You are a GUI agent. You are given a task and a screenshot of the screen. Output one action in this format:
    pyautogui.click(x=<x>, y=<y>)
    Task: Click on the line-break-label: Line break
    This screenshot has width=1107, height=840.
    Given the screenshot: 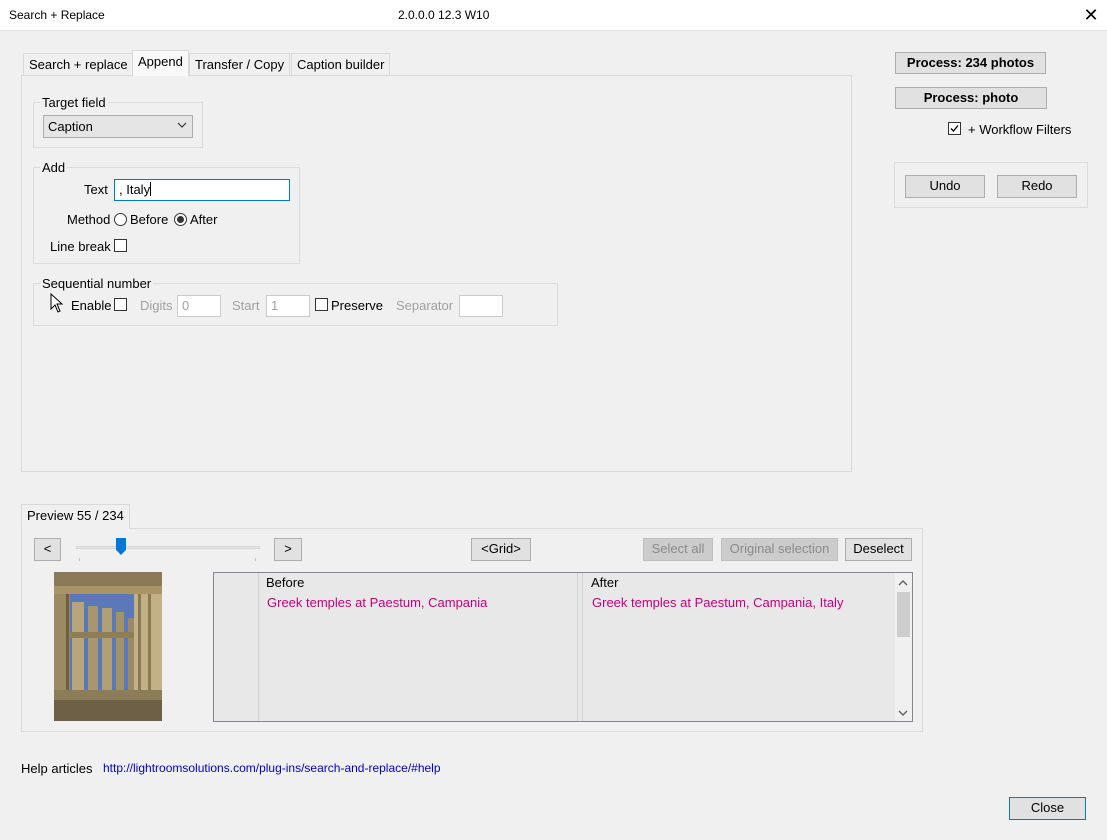 What is the action you would take?
    pyautogui.click(x=80, y=246)
    